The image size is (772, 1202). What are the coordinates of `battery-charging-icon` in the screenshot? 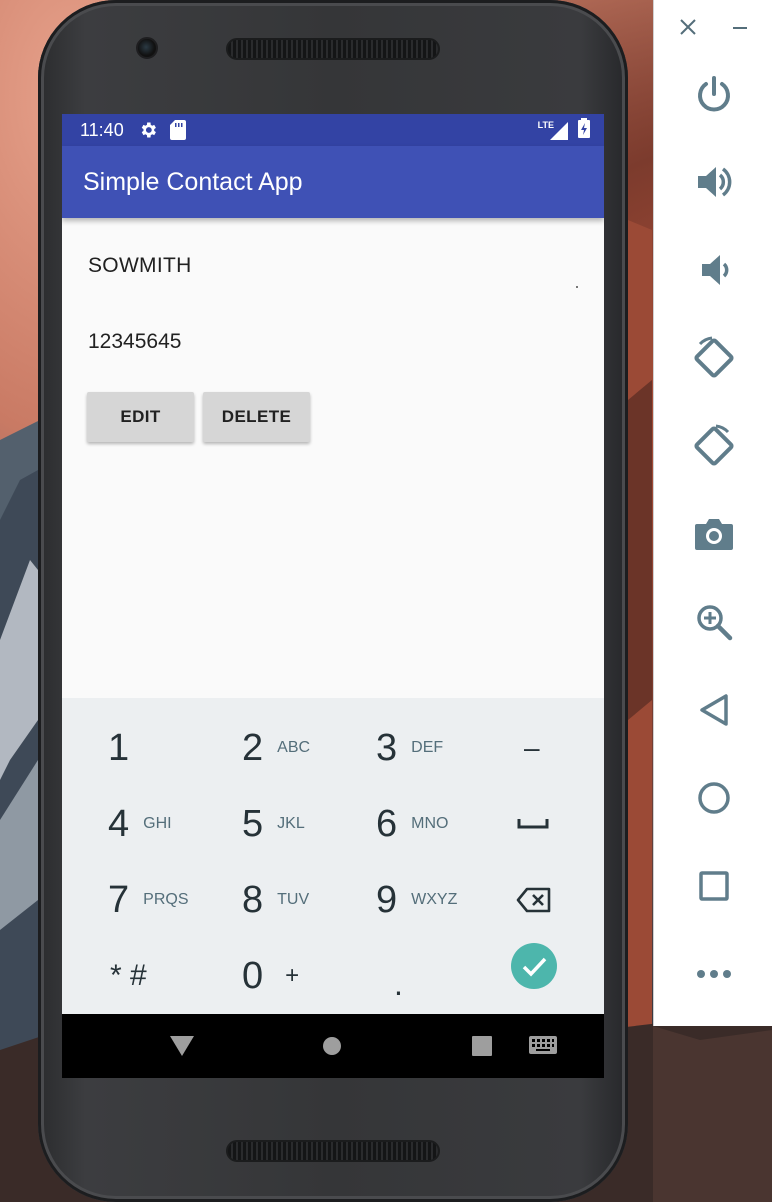 It's located at (584, 130).